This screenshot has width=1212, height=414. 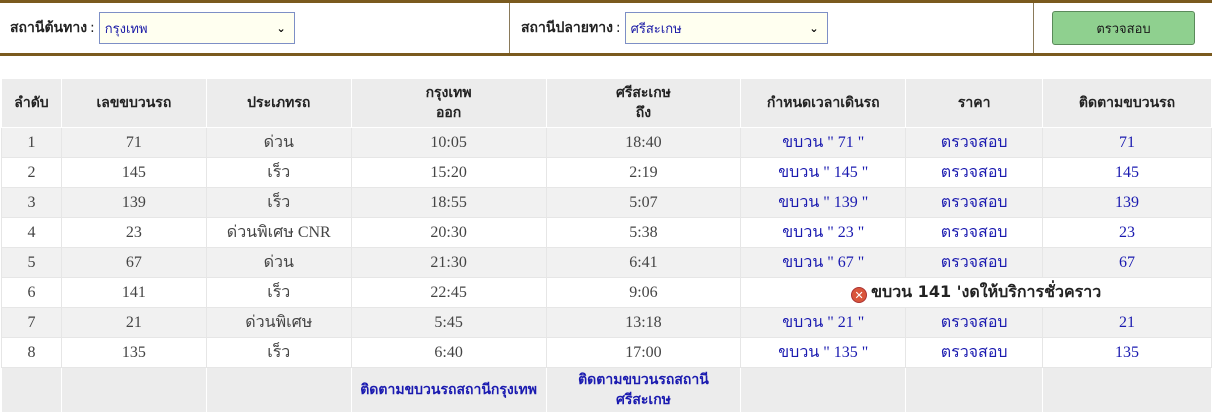 What do you see at coordinates (823, 103) in the screenshot?
I see `header-timetable: กำหนดเวลาเดินรถ` at bounding box center [823, 103].